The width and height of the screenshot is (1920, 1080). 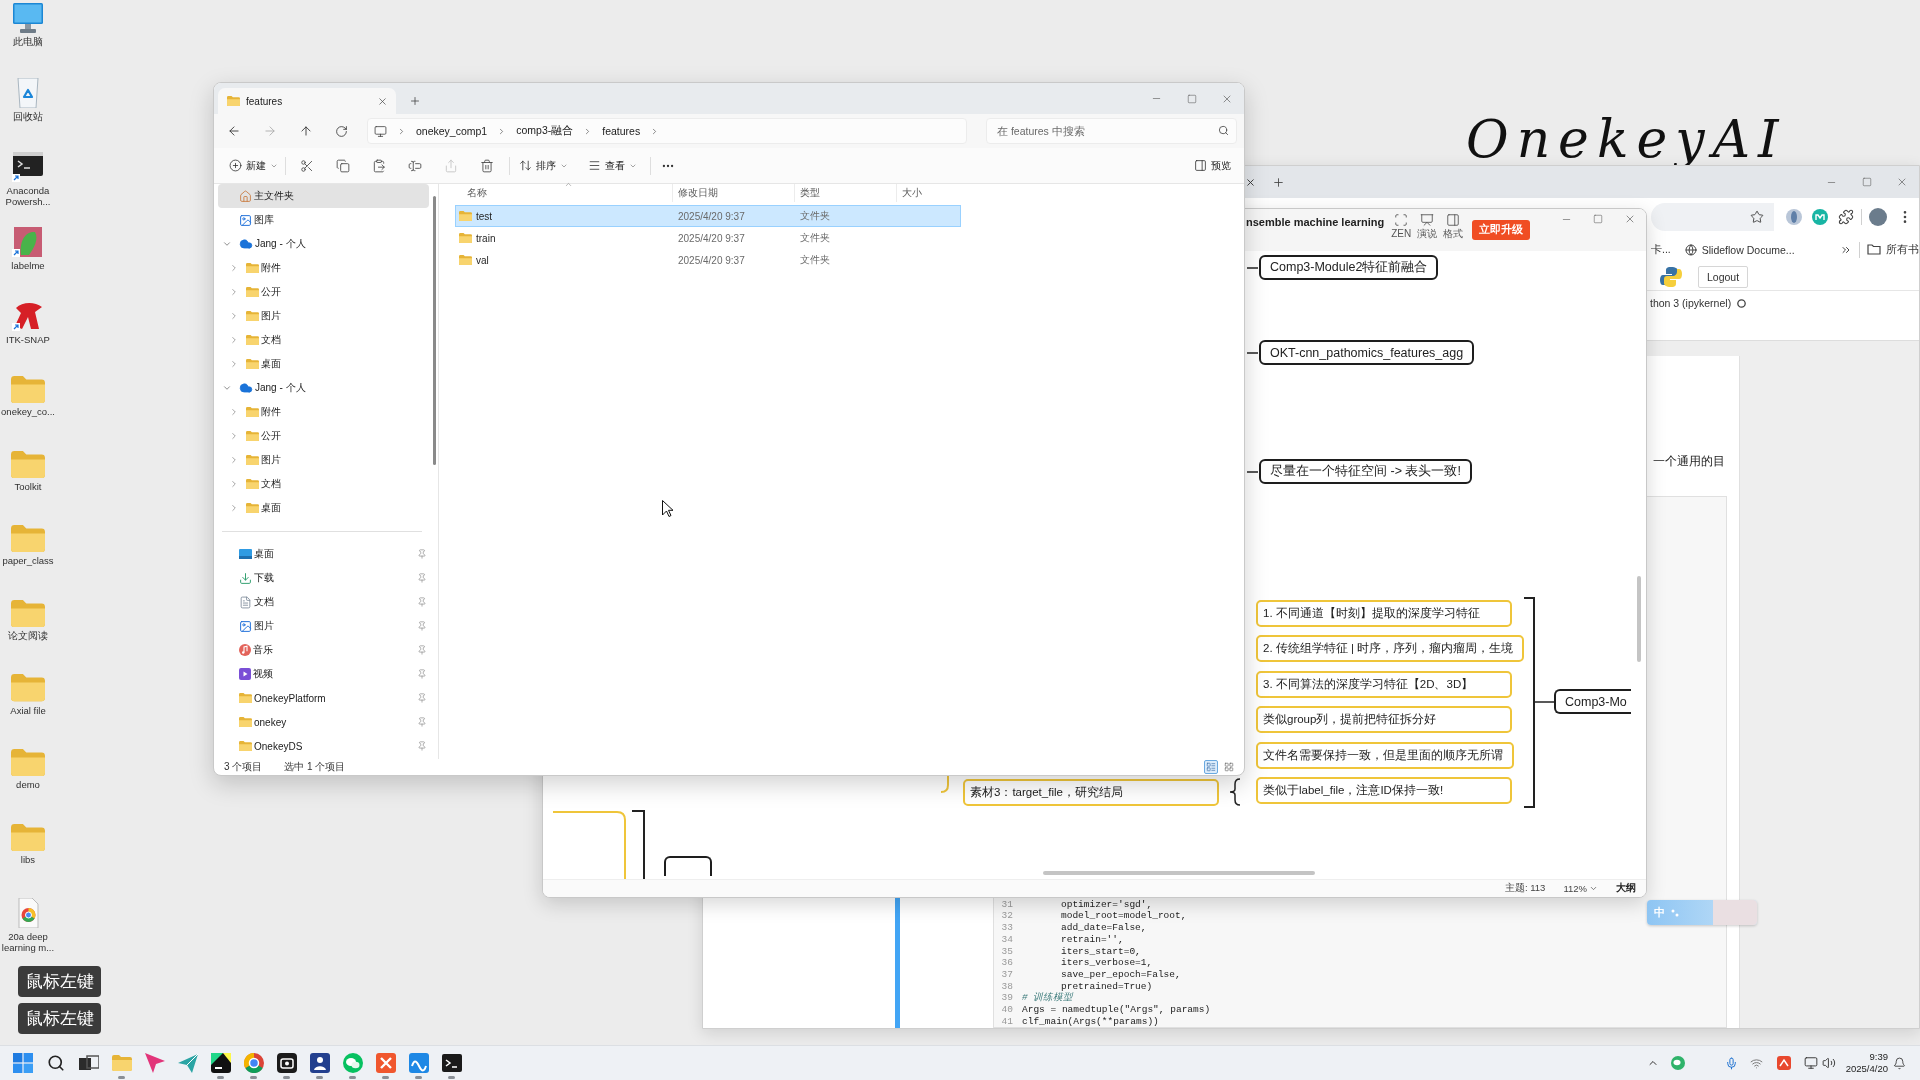 What do you see at coordinates (688, 866) in the screenshot?
I see `mindmap-node` at bounding box center [688, 866].